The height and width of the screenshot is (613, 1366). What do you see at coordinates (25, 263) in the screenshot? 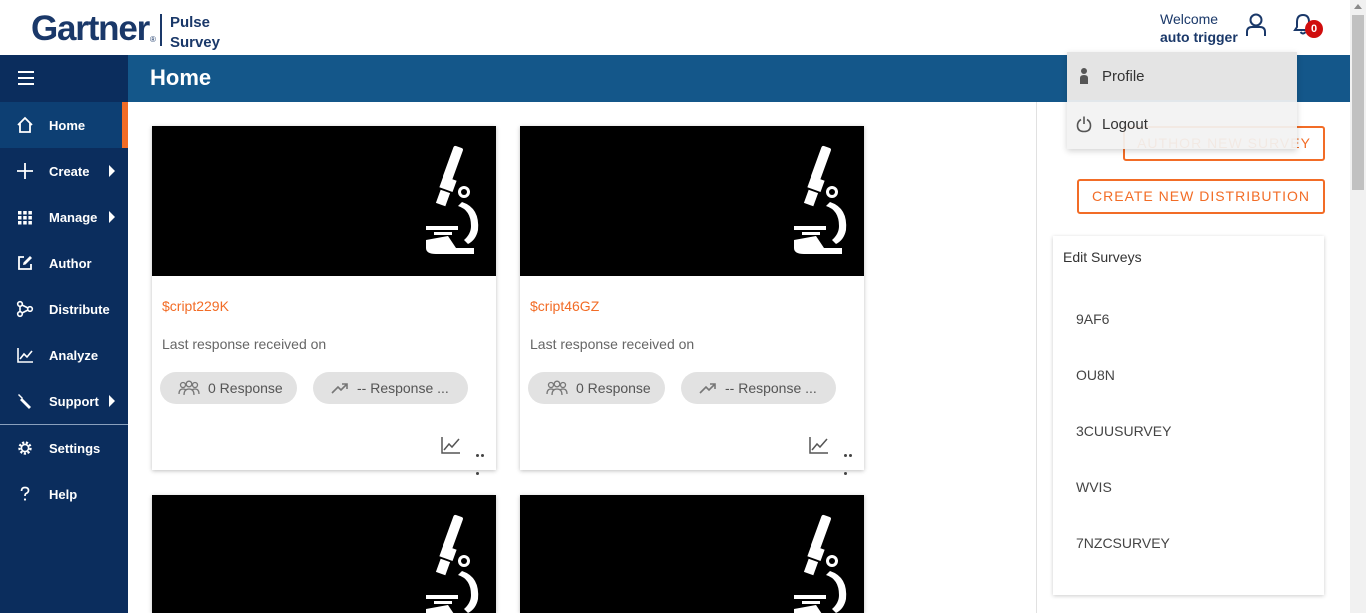
I see `edit-icon` at bounding box center [25, 263].